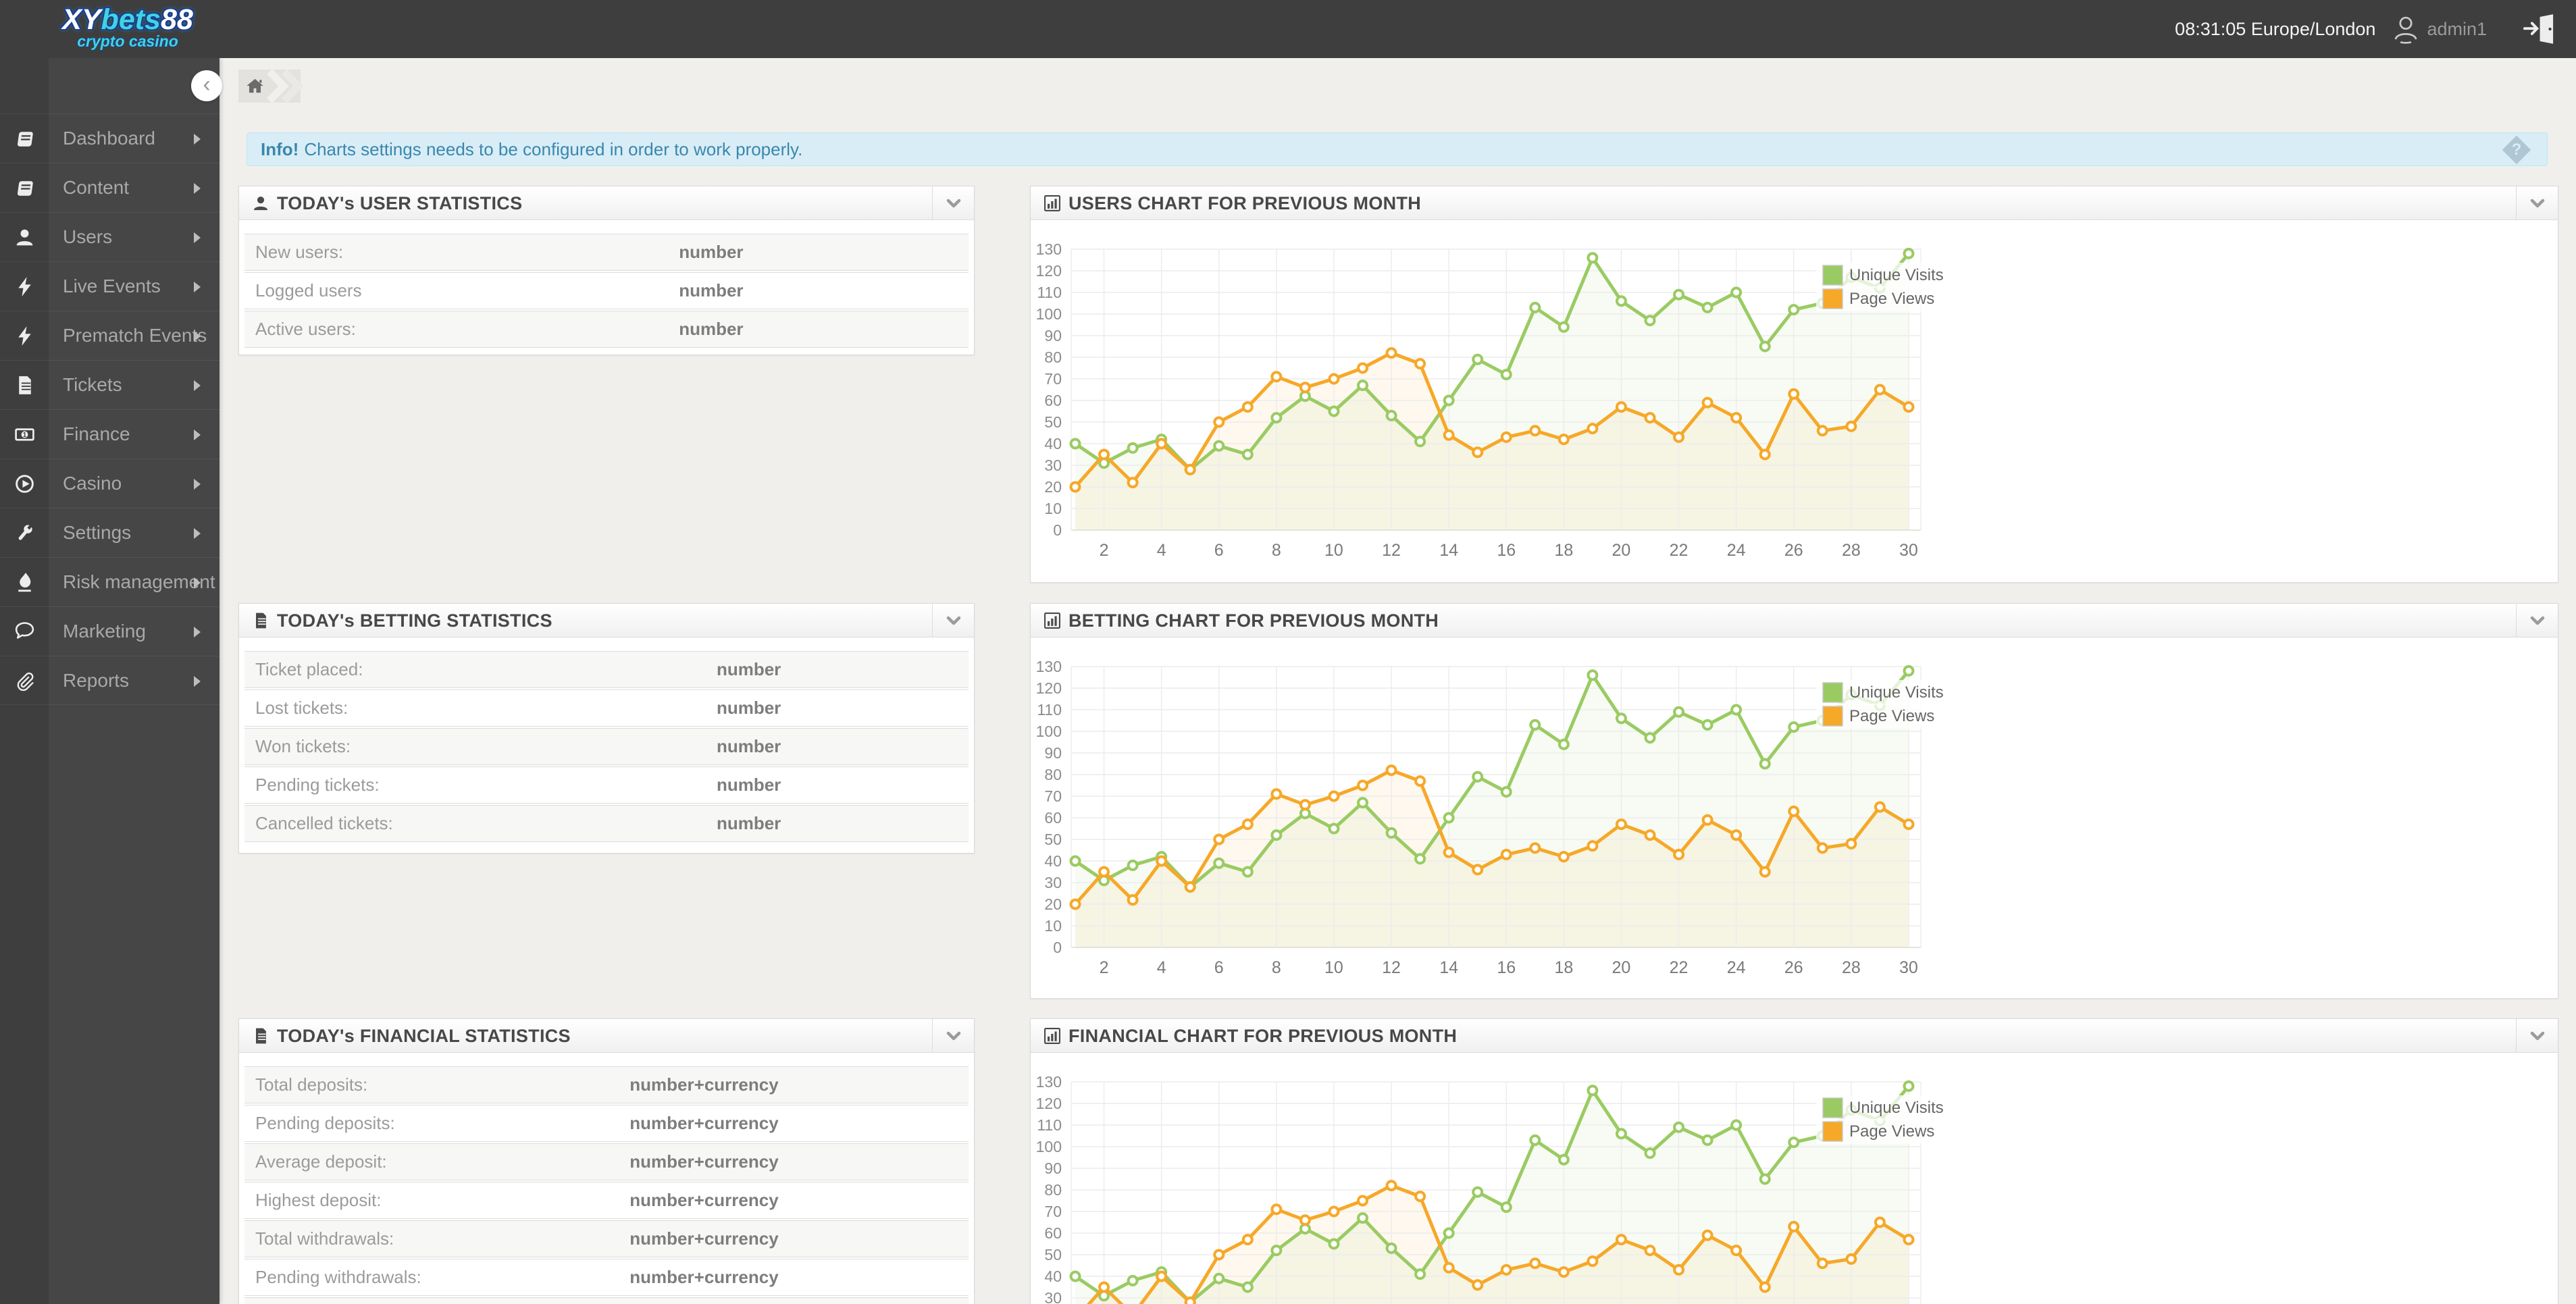 Image resolution: width=2576 pixels, height=1304 pixels. What do you see at coordinates (1391, 550) in the screenshot?
I see `svg-text: 12` at bounding box center [1391, 550].